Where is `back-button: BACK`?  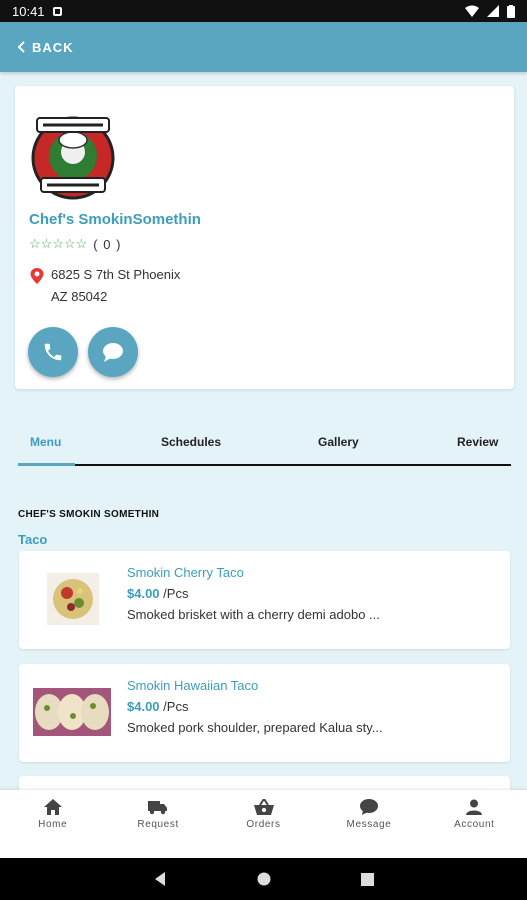 back-button: BACK is located at coordinates (46, 47).